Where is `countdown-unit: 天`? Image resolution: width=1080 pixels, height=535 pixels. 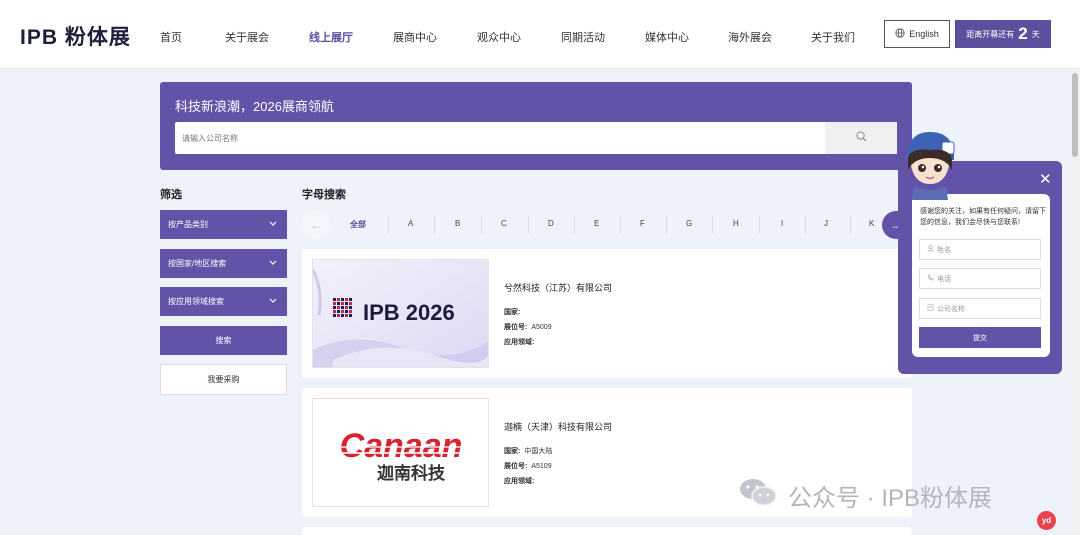 countdown-unit: 天 is located at coordinates (1035, 34).